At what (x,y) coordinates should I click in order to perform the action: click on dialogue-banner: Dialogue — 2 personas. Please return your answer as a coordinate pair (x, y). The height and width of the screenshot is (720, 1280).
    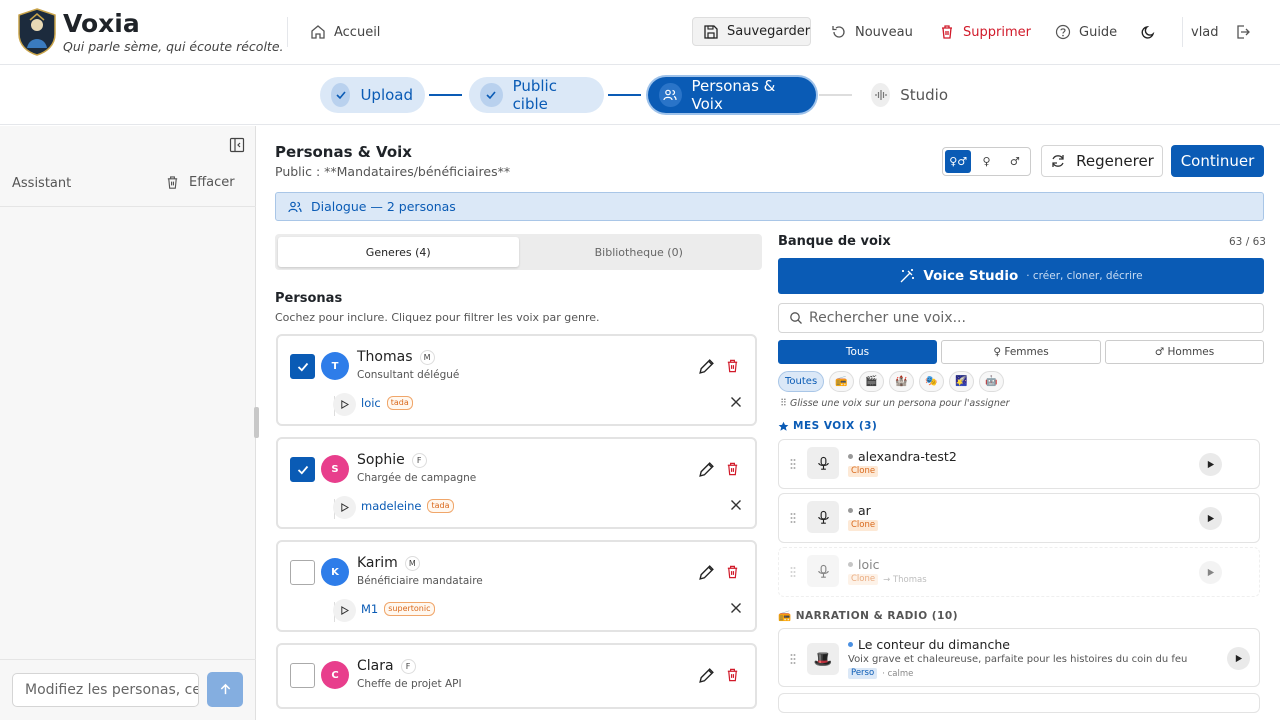
    Looking at the image, I should click on (769, 206).